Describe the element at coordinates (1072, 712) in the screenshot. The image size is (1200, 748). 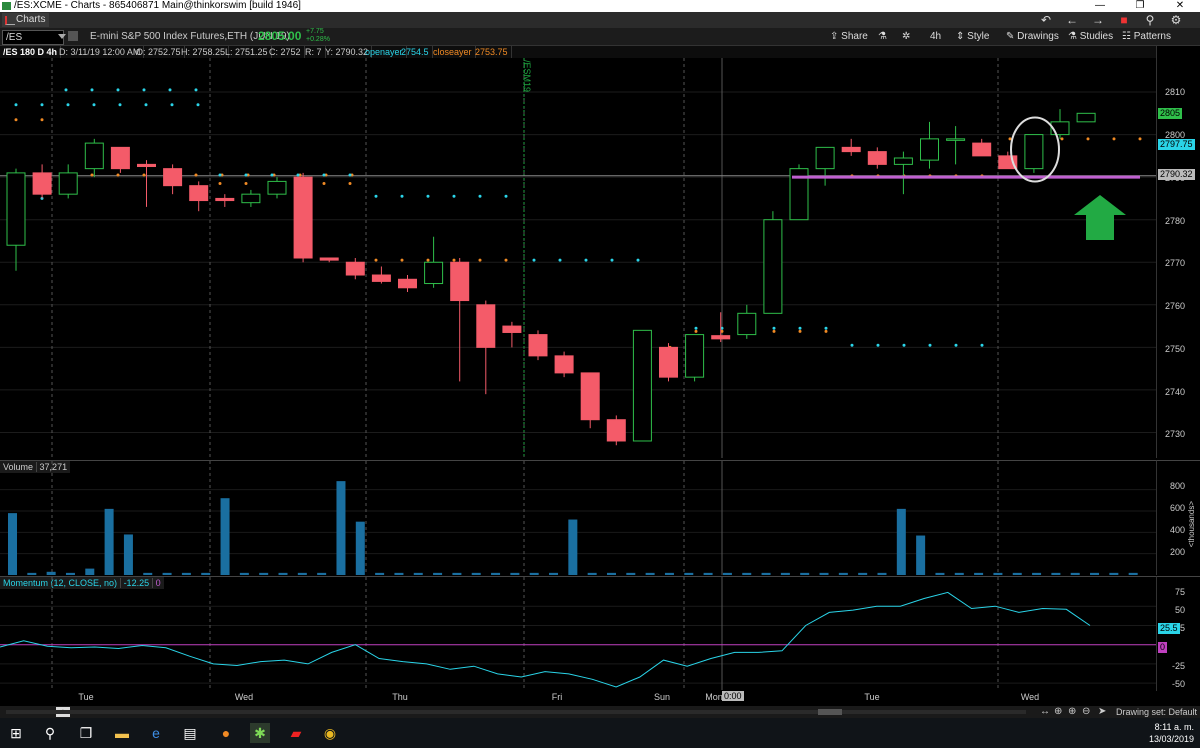
I see `zoom-in-icon: ⊕` at that location.